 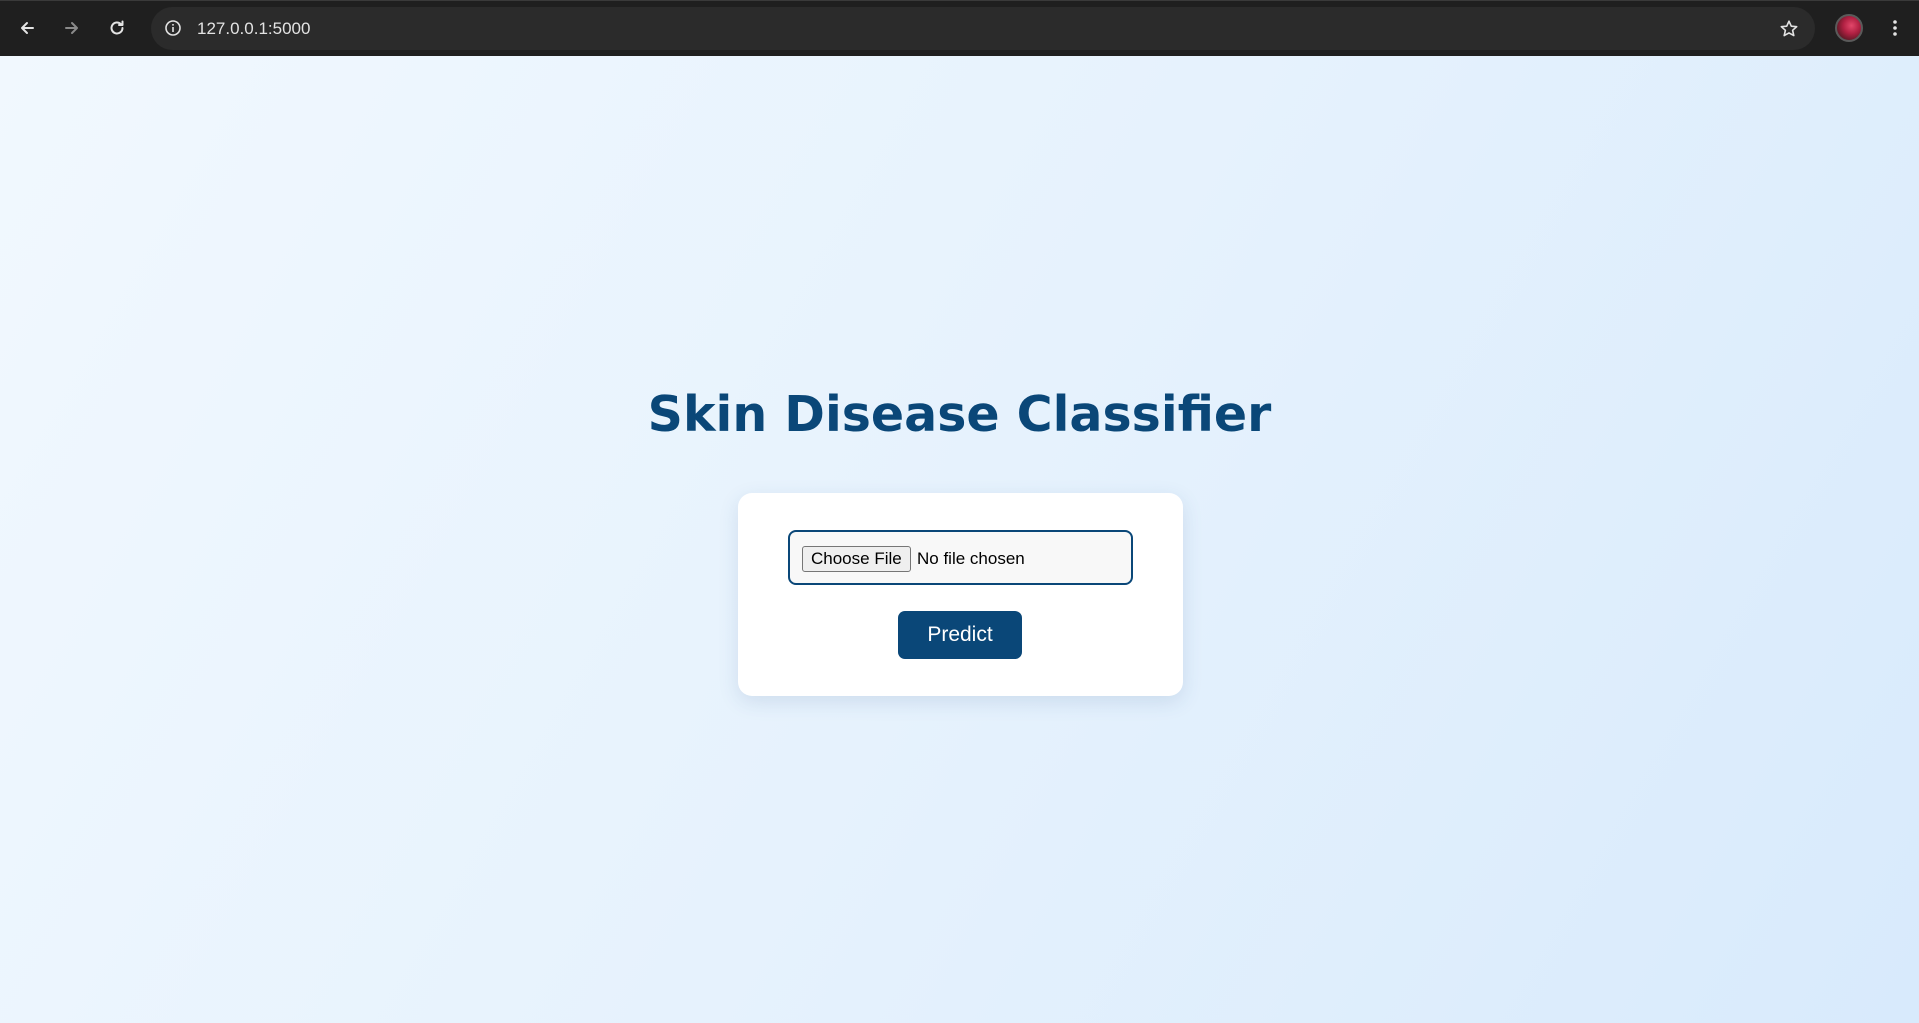 I want to click on url-text: 127.0.0.1:5000, so click(x=253, y=28).